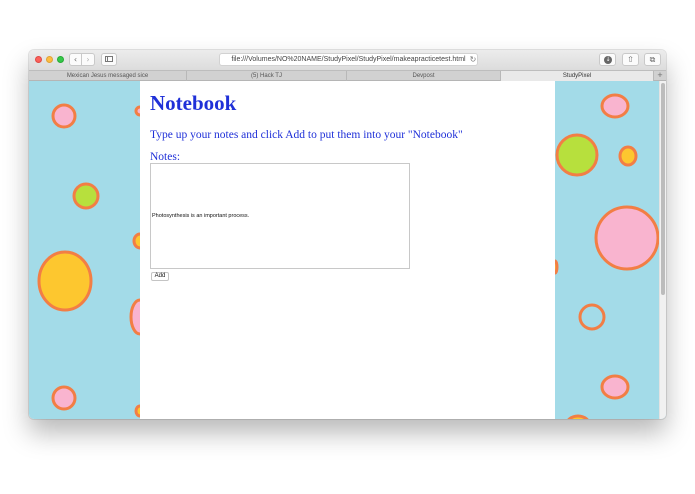 The height and width of the screenshot is (494, 695). I want to click on share-icon: ⇧, so click(630, 59).